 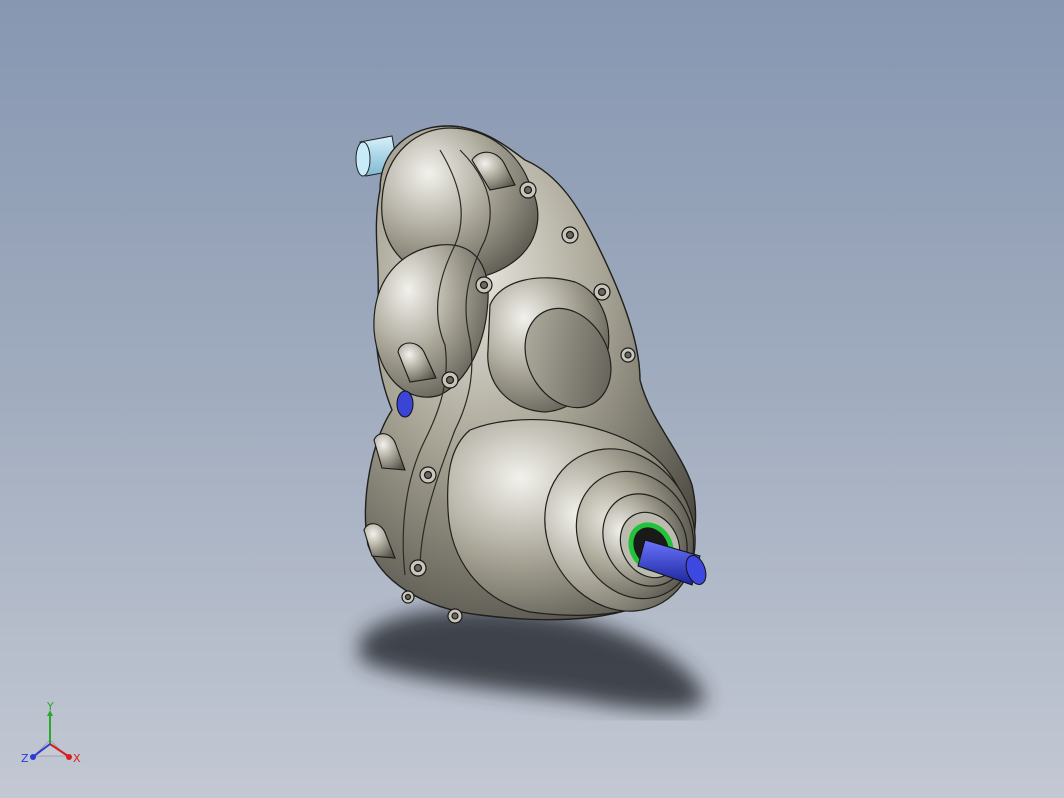 I want to click on triad-y-label: Y, so click(x=50, y=706).